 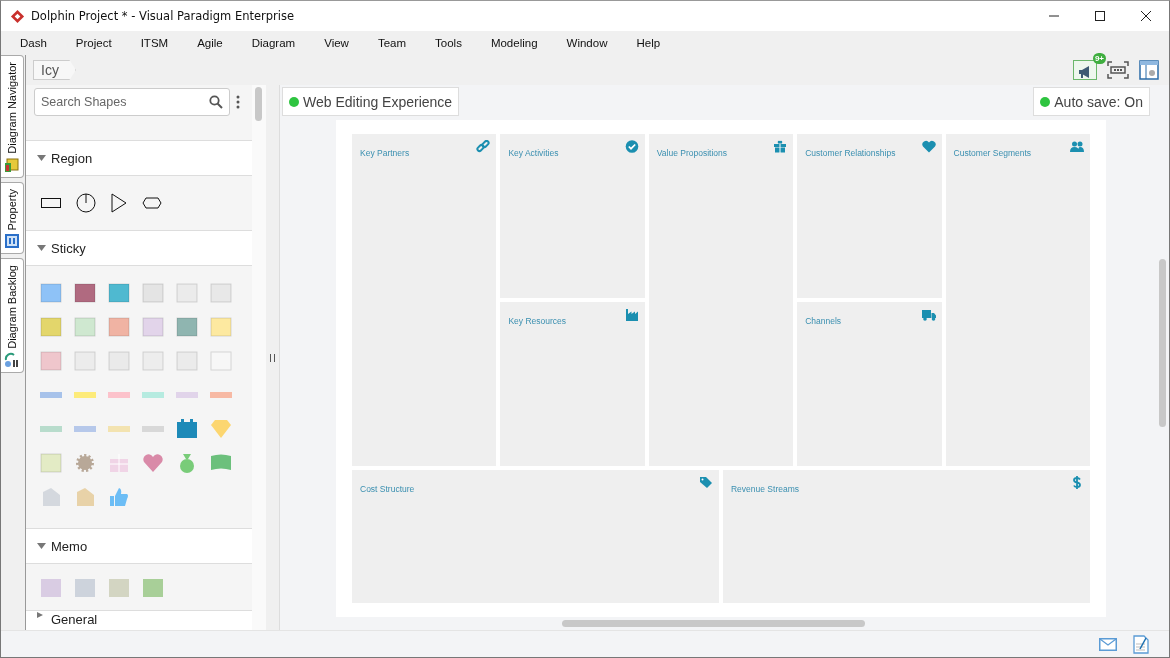 What do you see at coordinates (187, 429) in the screenshot?
I see `calendar-icon` at bounding box center [187, 429].